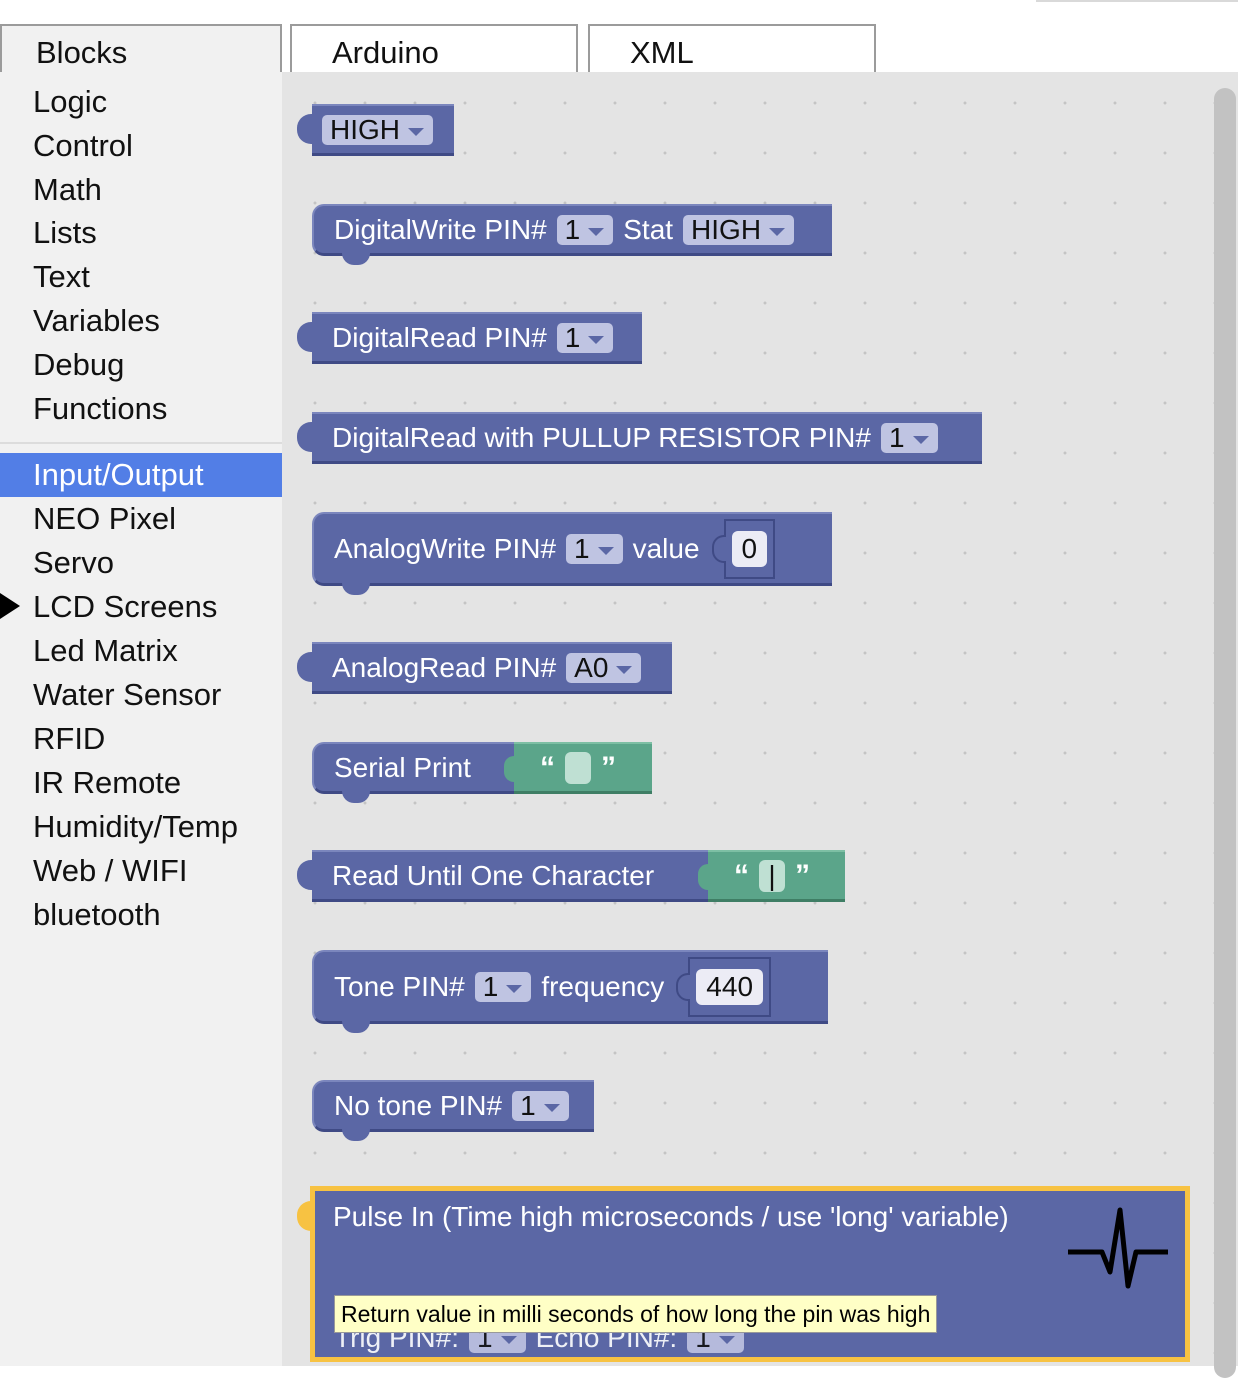  Describe the element at coordinates (444, 667) in the screenshot. I see `analog-read-label: AnalogRead PIN#` at that location.